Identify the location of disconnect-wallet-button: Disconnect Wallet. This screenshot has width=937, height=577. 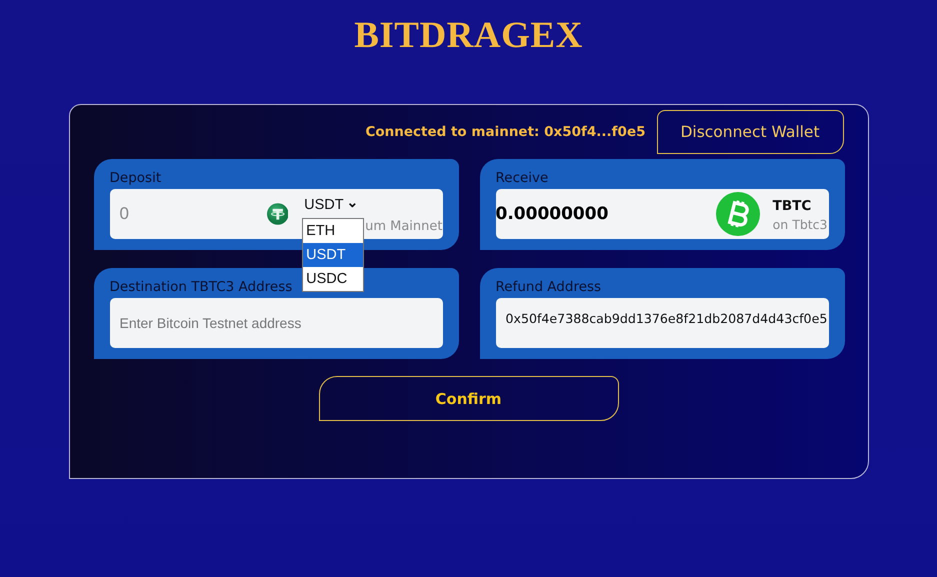
(750, 132).